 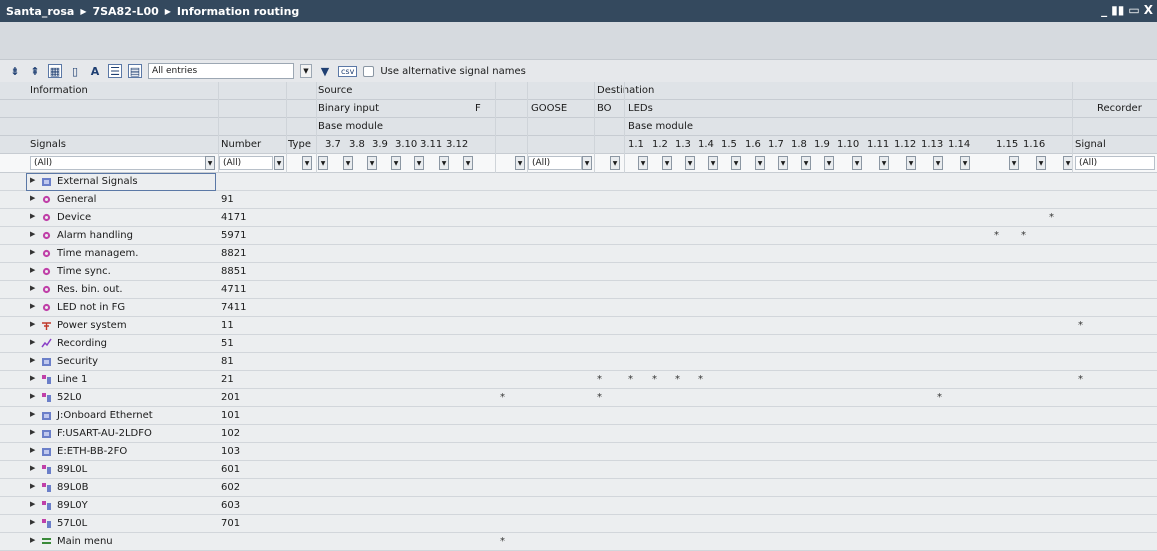 What do you see at coordinates (1051, 217) in the screenshot?
I see `routing-marker-rec: *` at bounding box center [1051, 217].